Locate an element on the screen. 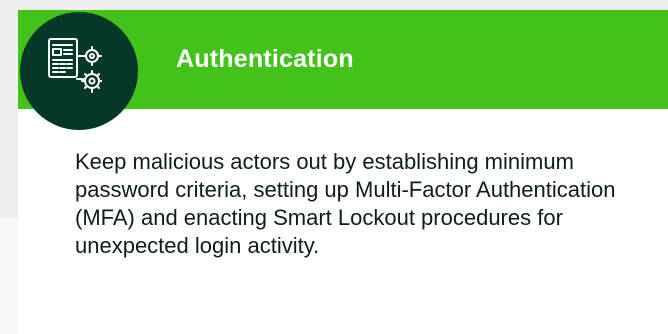 The height and width of the screenshot is (334, 668). card-title: Authentication is located at coordinates (265, 59).